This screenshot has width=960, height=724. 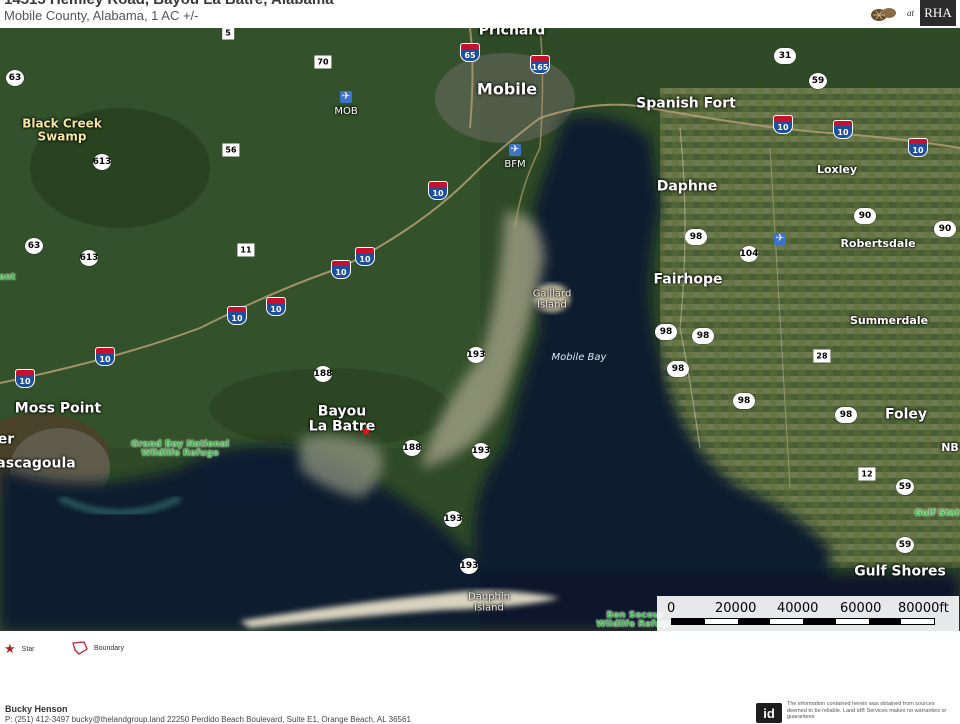 I want to click on route-shield: 70, so click(x=323, y=62).